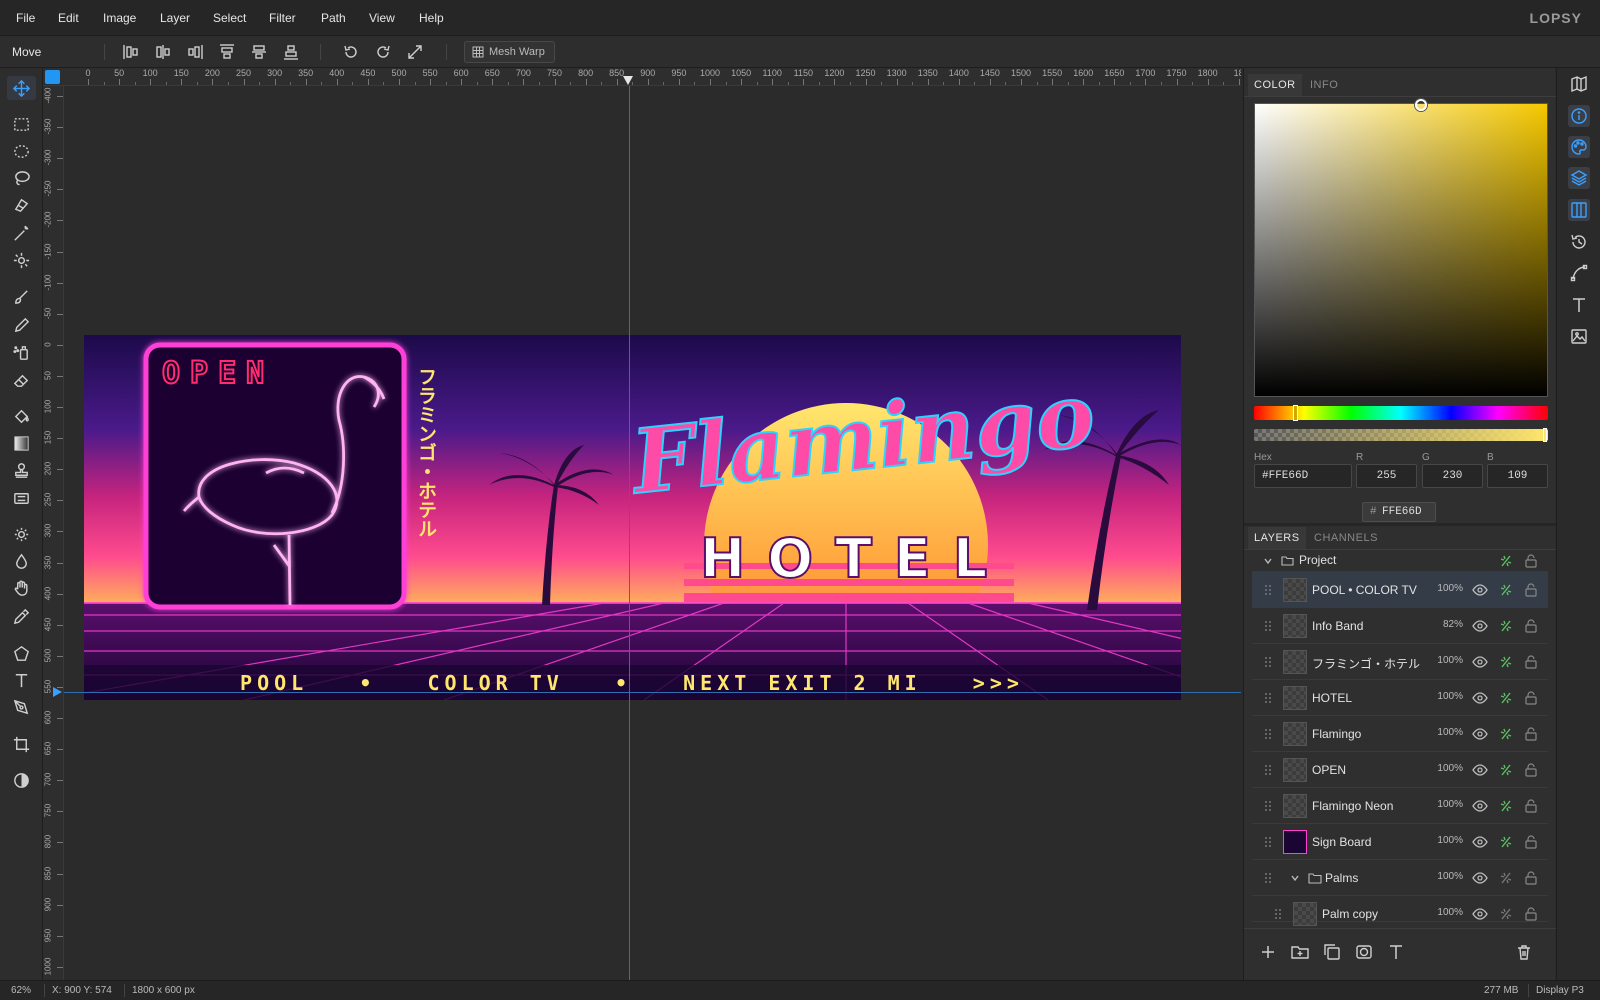 Image resolution: width=1600 pixels, height=1000 pixels. What do you see at coordinates (1341, 878) in the screenshot?
I see `layer-name: Palms` at bounding box center [1341, 878].